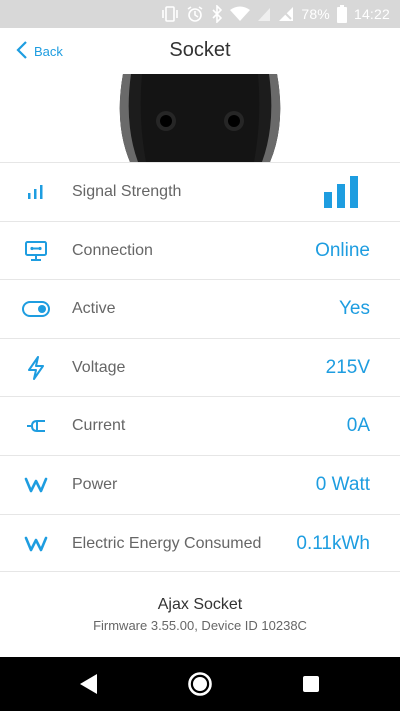 Image resolution: width=400 pixels, height=711 pixels. I want to click on device-info: Firmware 3.55.00, Device ID 10238C, so click(200, 625).